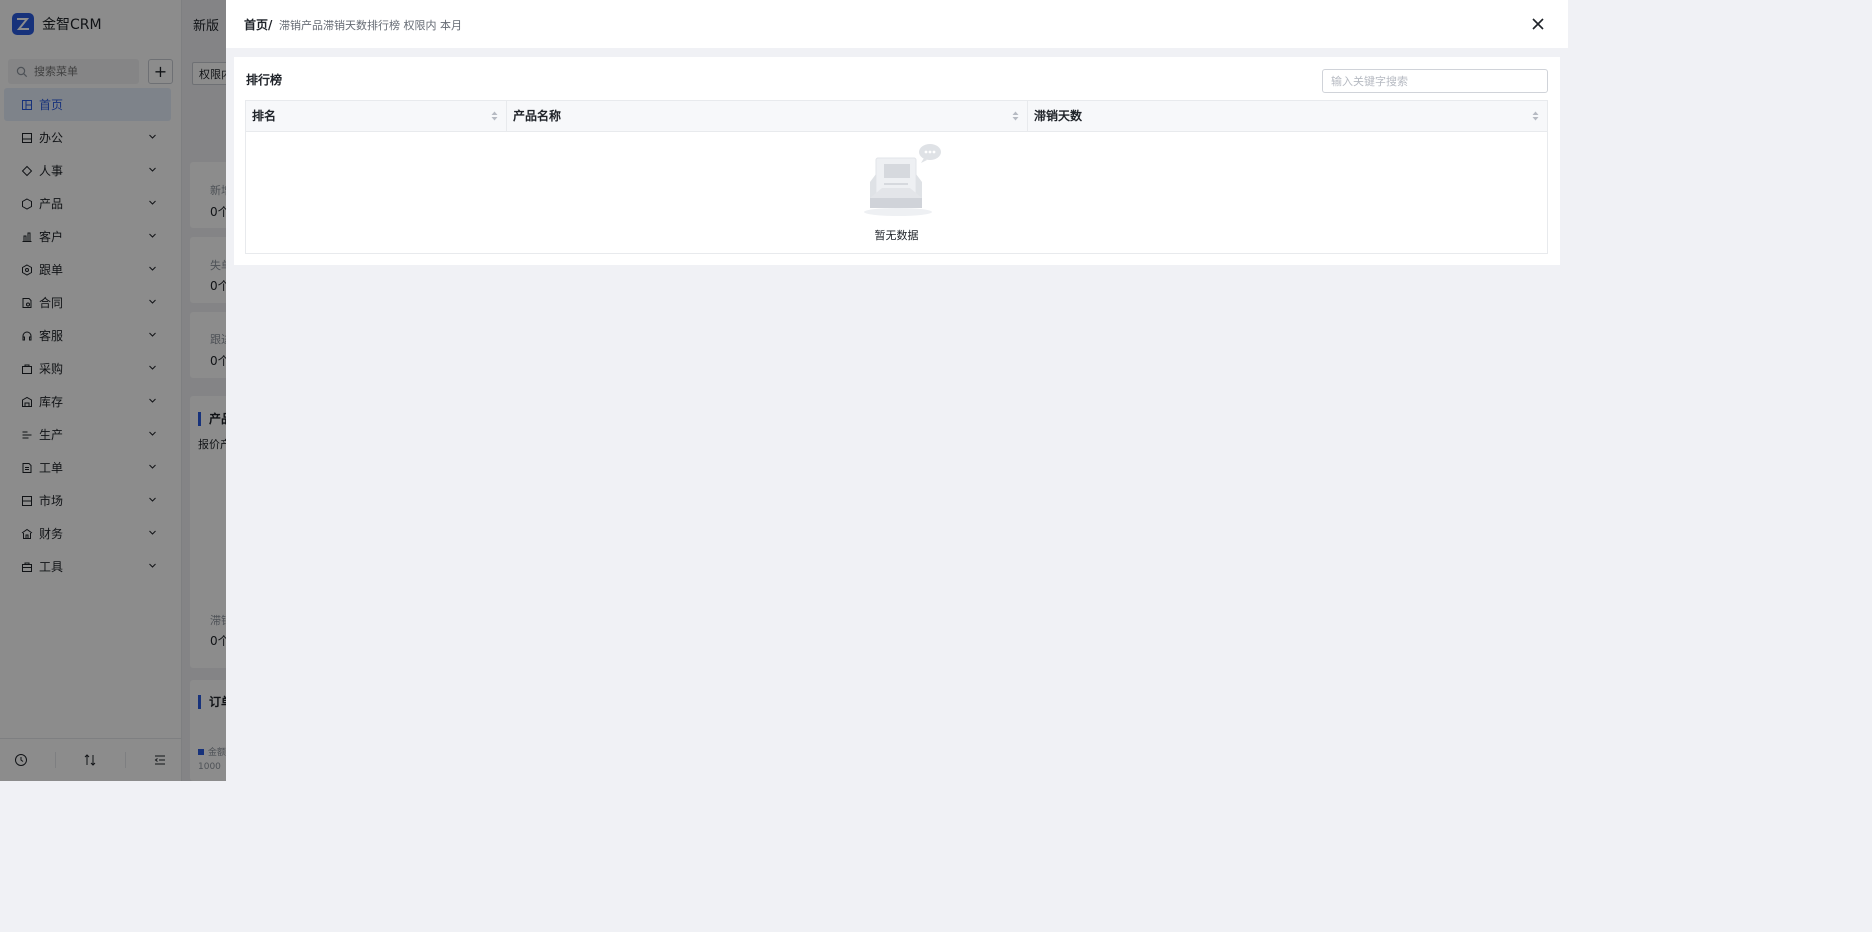 The image size is (1872, 932). Describe the element at coordinates (1058, 116) in the screenshot. I see `column-header-label: 滞销天数` at that location.